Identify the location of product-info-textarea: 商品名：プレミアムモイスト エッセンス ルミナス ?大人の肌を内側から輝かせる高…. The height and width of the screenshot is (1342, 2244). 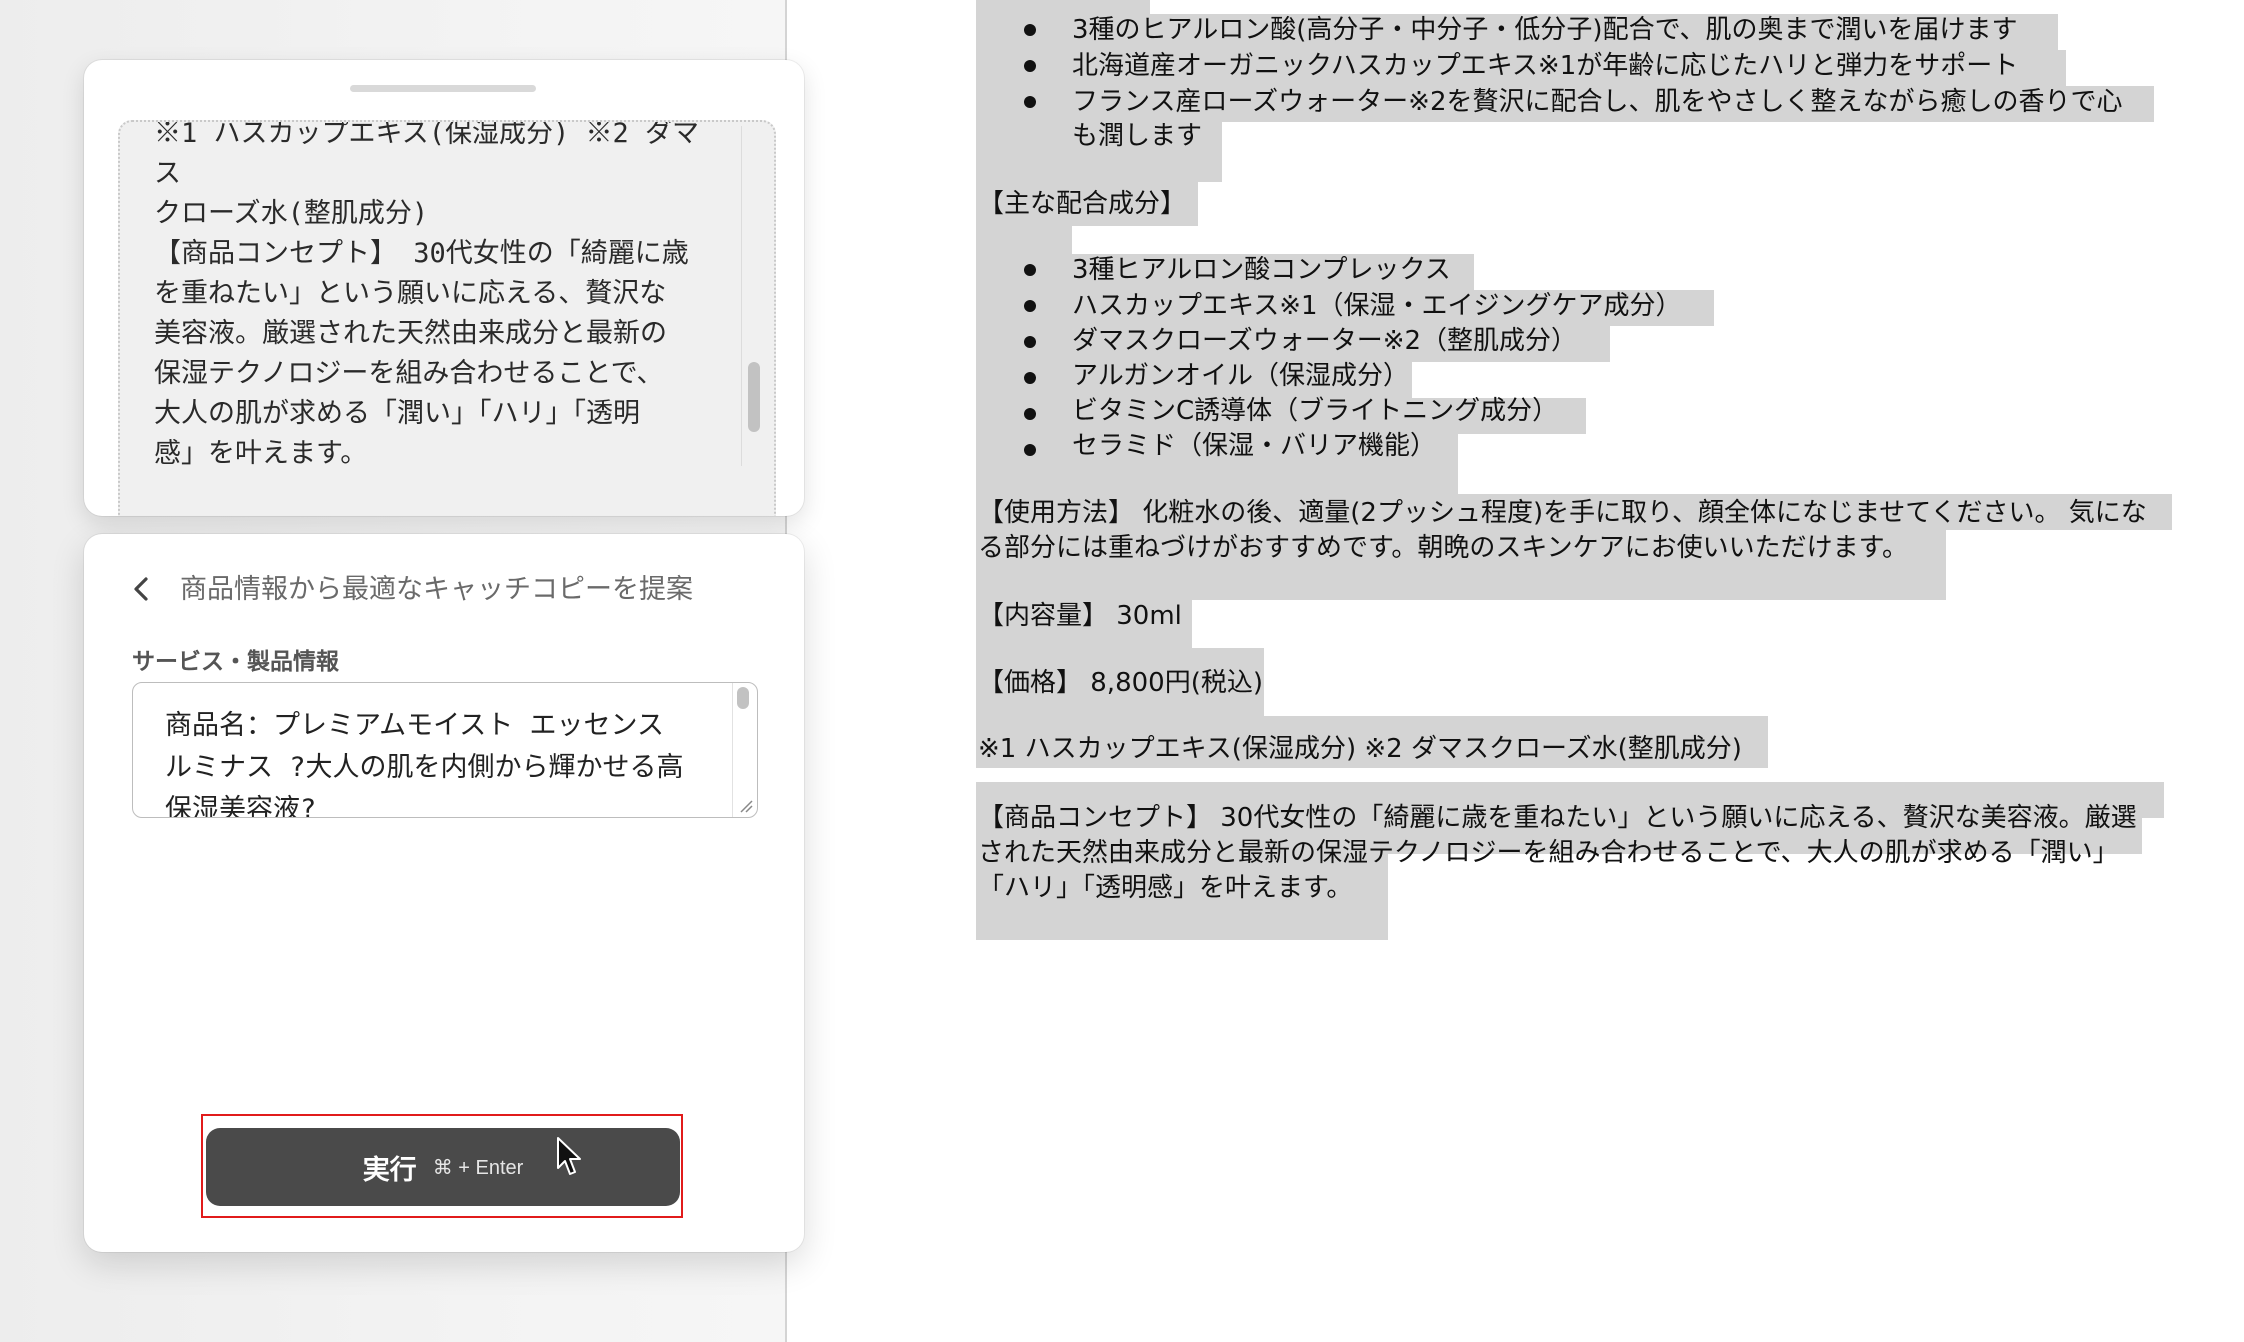
(445, 750).